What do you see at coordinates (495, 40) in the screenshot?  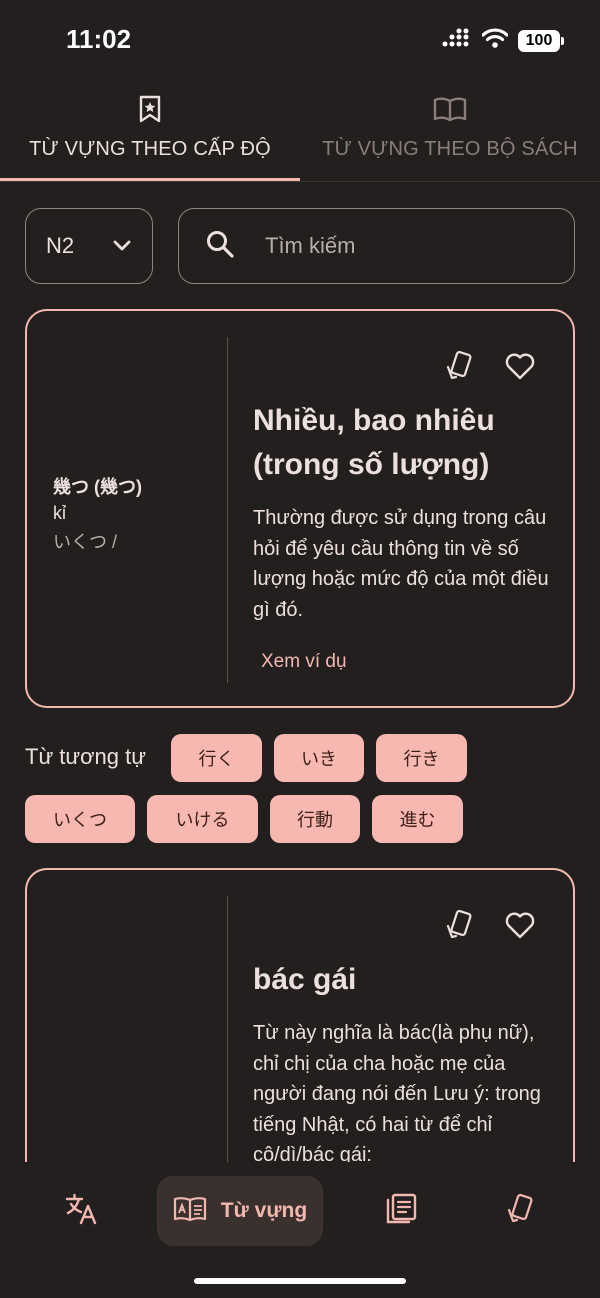 I see `wifi-icon` at bounding box center [495, 40].